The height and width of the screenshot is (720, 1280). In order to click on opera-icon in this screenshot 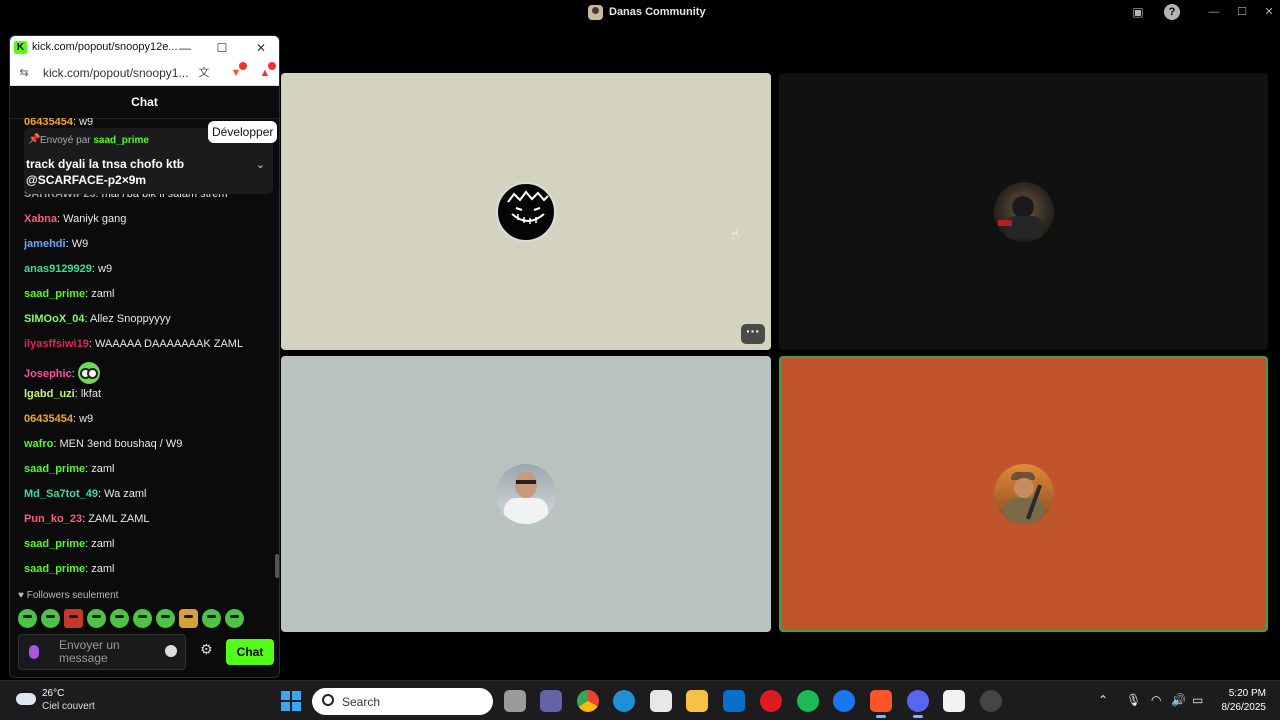, I will do `click(771, 701)`.